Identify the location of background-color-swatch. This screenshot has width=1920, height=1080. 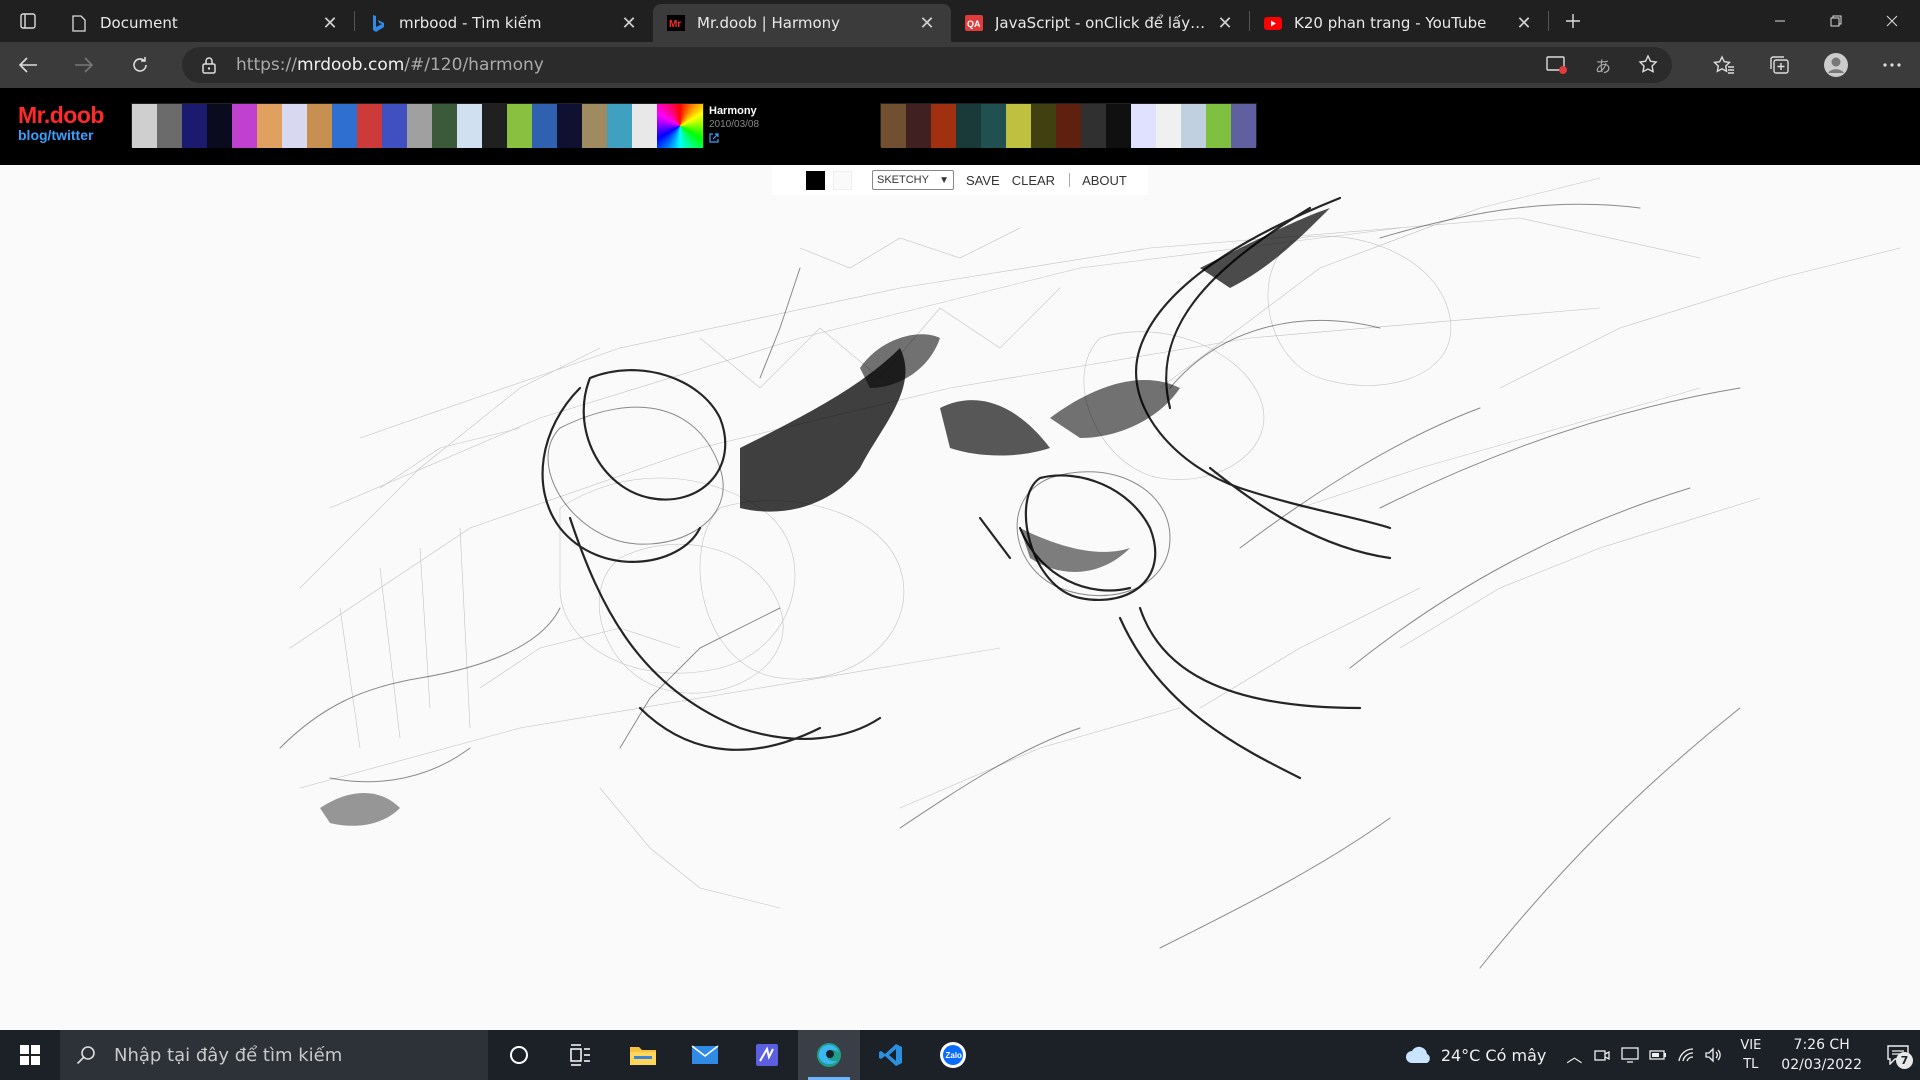
(842, 180).